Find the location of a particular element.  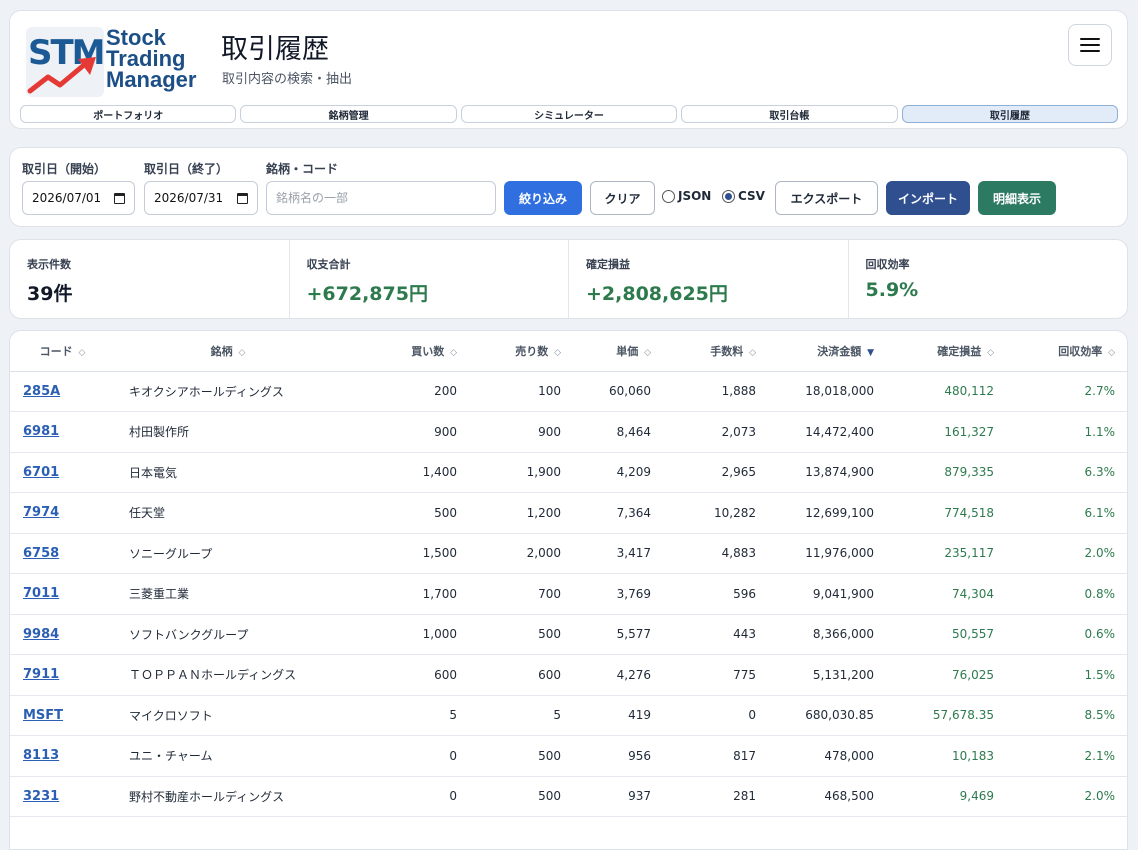

cell-profit: 76,025 is located at coordinates (948, 675).